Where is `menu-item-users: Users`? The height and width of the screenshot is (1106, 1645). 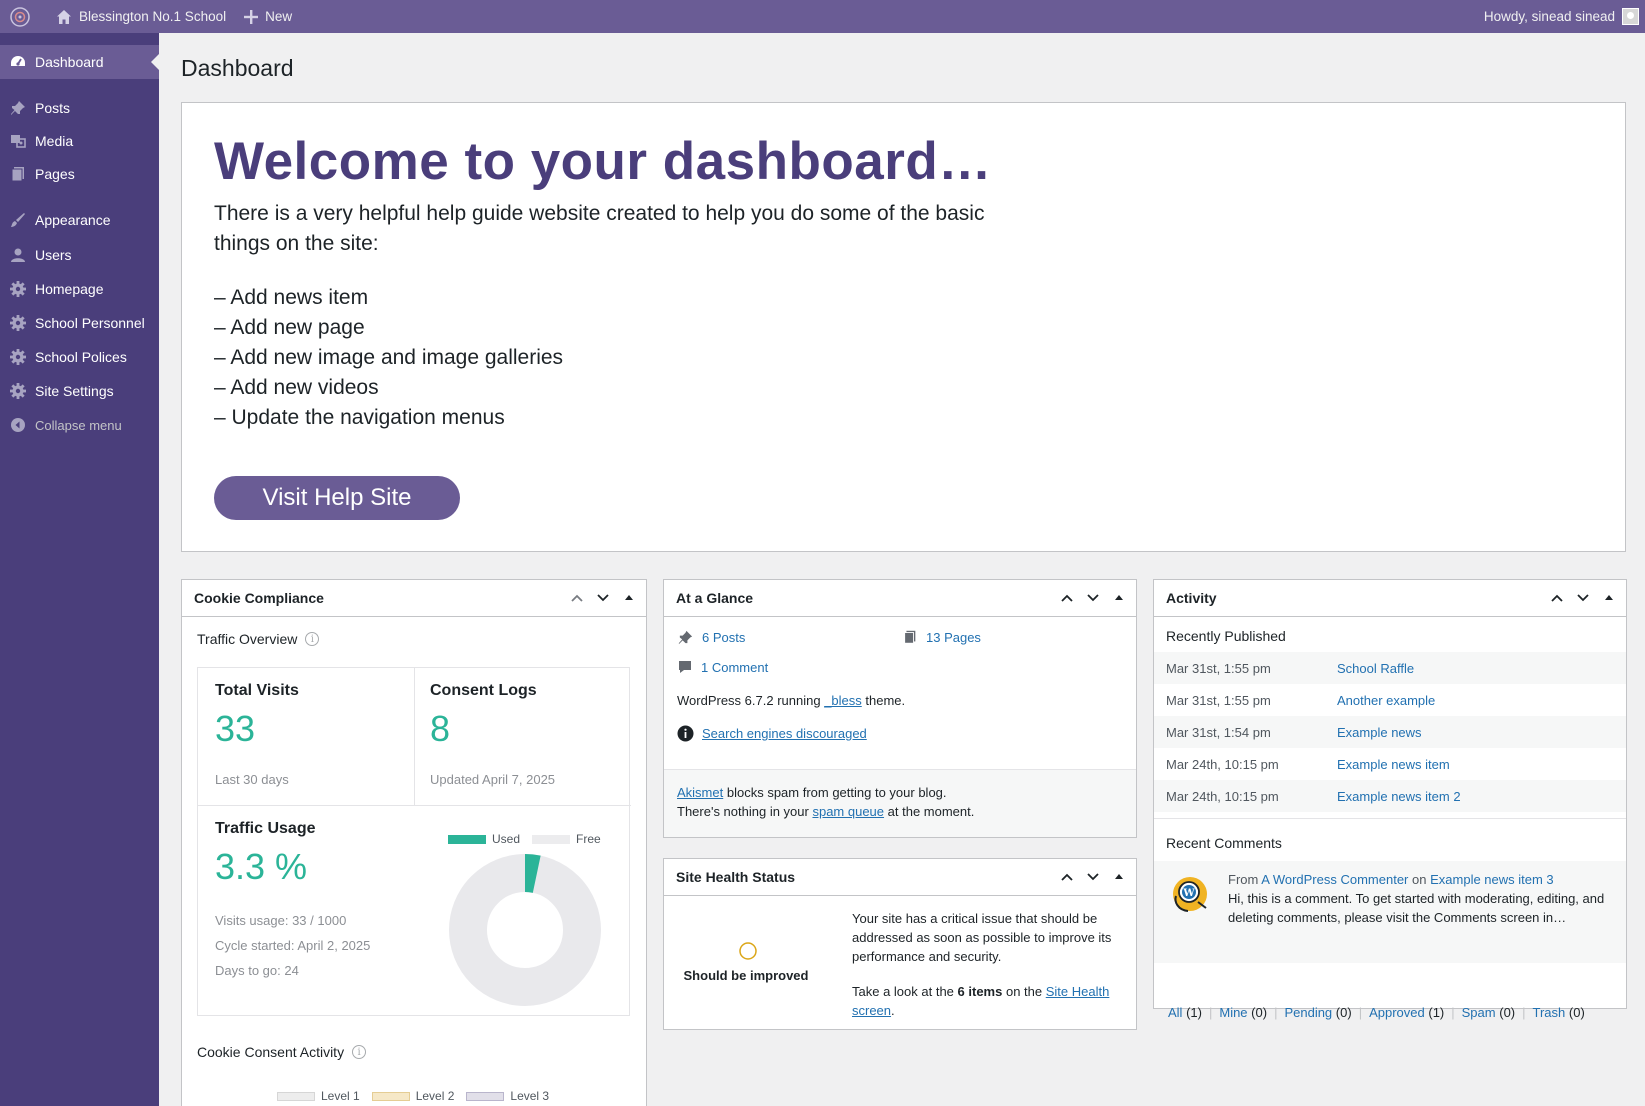
menu-item-users: Users is located at coordinates (79, 255).